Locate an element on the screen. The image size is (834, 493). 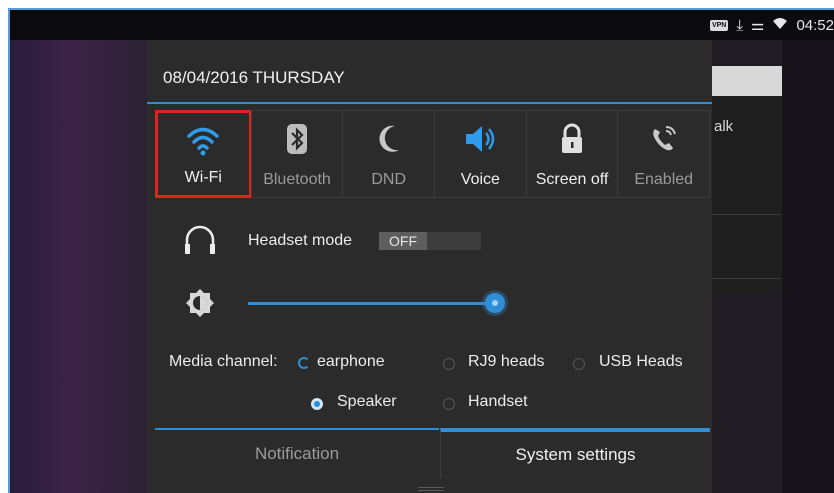
wifi-status-icon is located at coordinates (780, 25).